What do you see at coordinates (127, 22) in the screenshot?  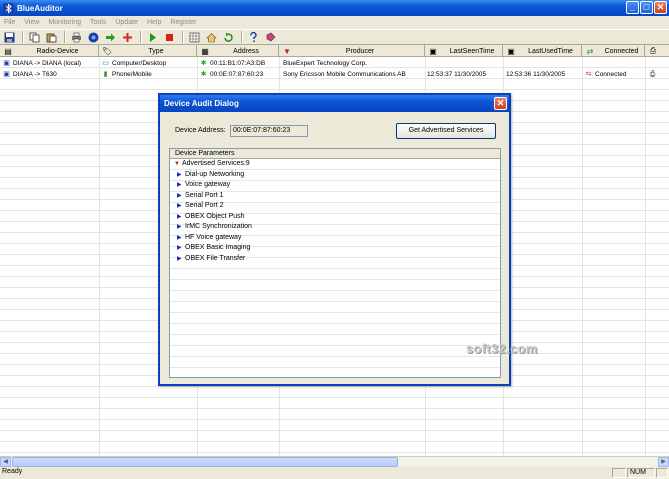 I see `menu-update: Update` at bounding box center [127, 22].